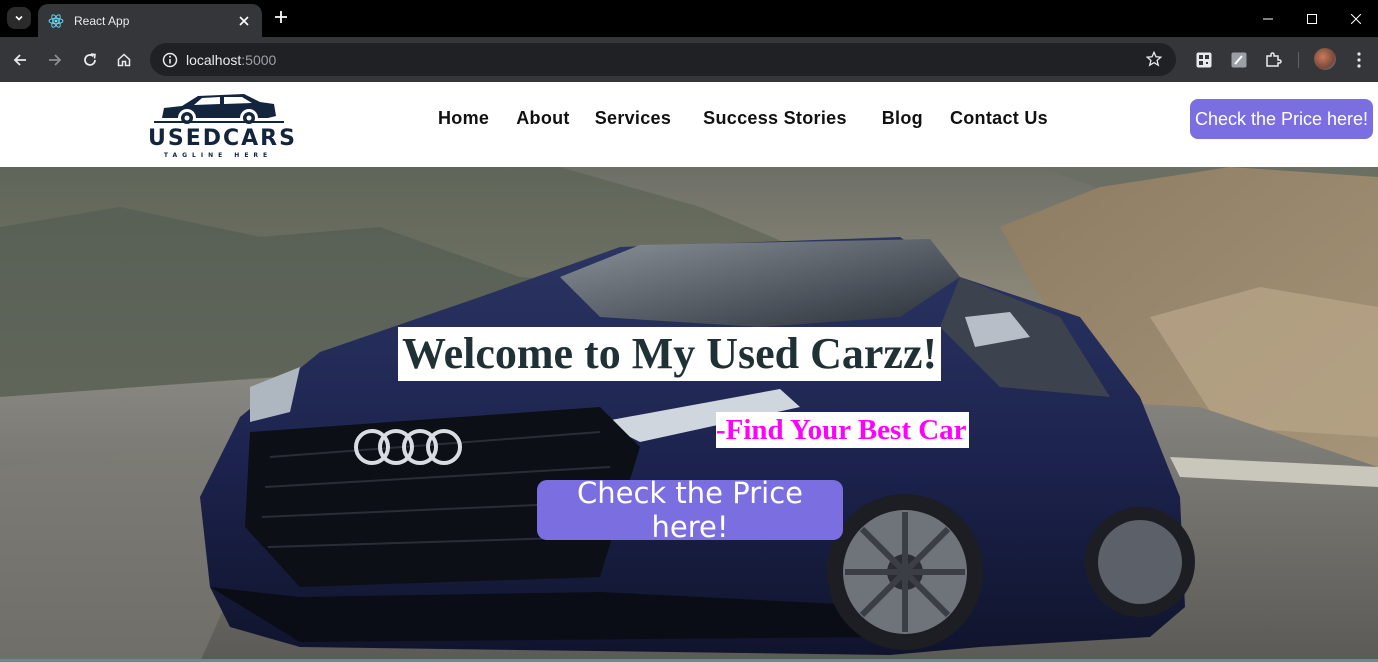 The width and height of the screenshot is (1378, 662). I want to click on browser-tabstrip: React App, so click(689, 18).